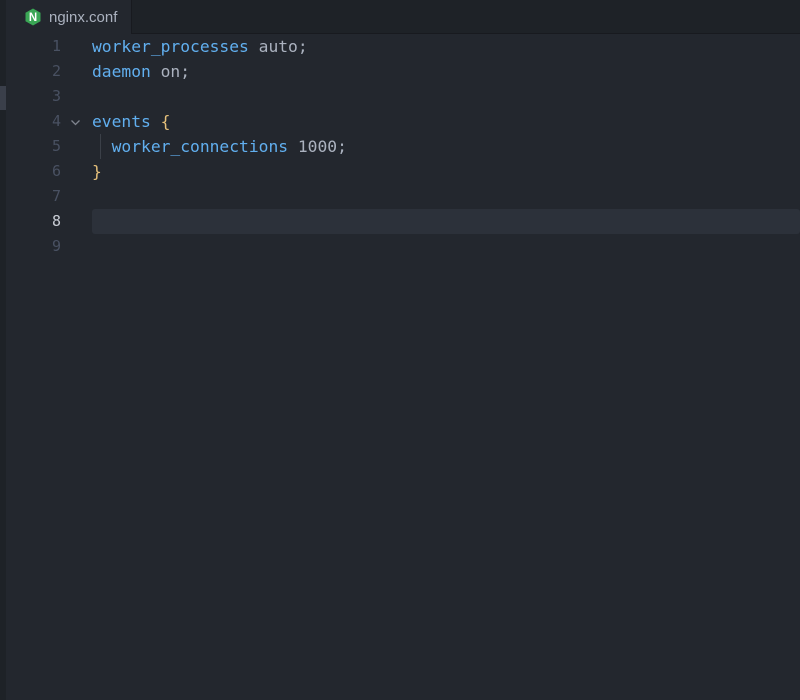  Describe the element at coordinates (446, 221) in the screenshot. I see `current-line-highlight` at that location.